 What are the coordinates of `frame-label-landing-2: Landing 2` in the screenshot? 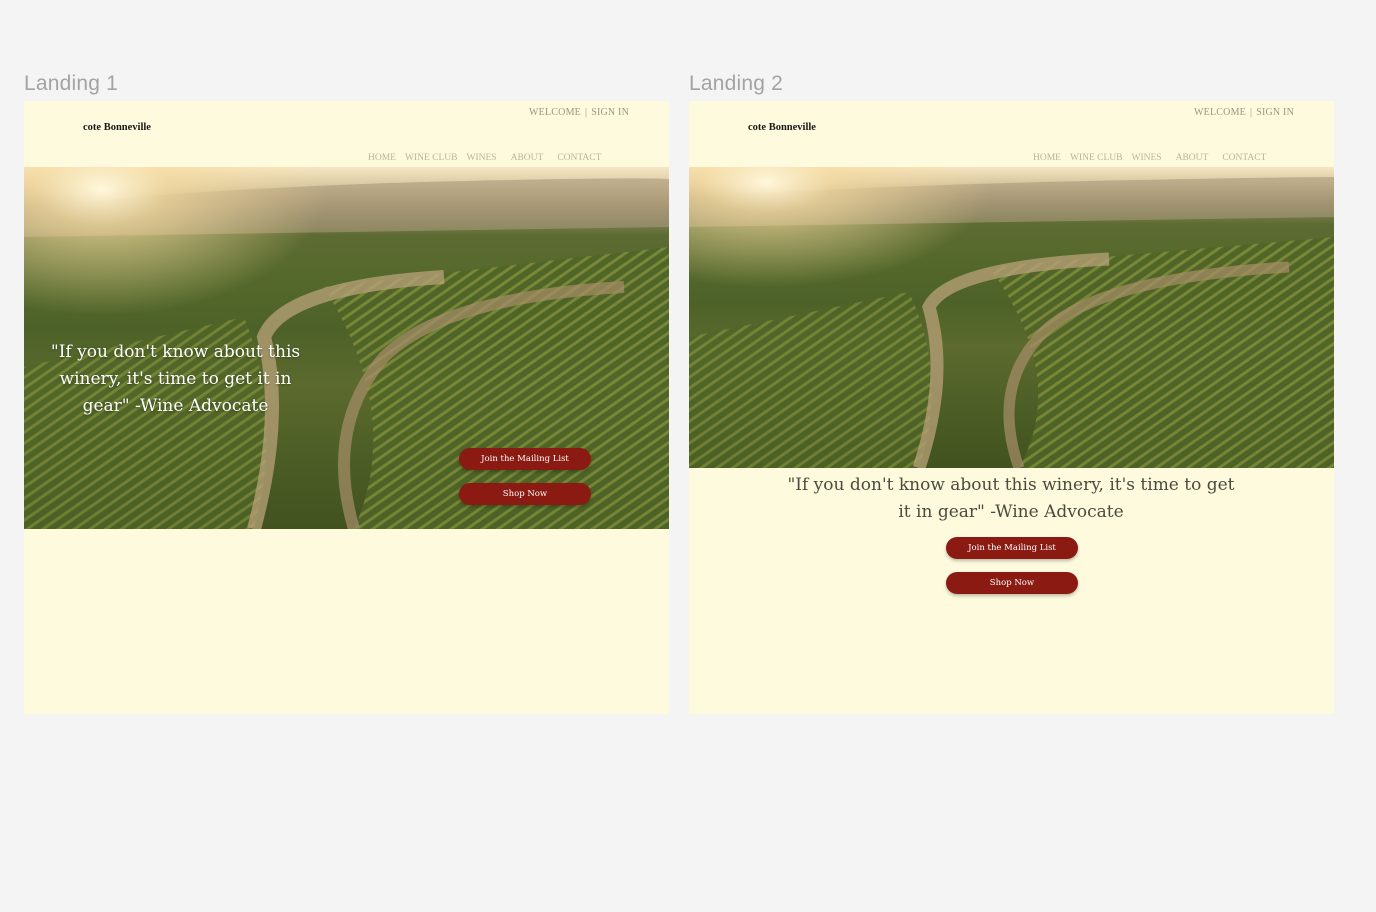 It's located at (736, 83).